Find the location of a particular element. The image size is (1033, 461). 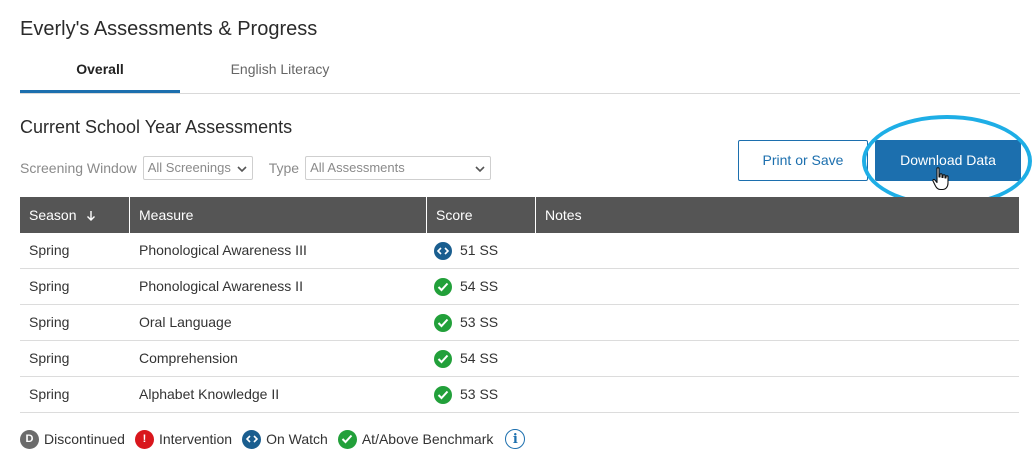

type-select: All Assessments is located at coordinates (398, 168).